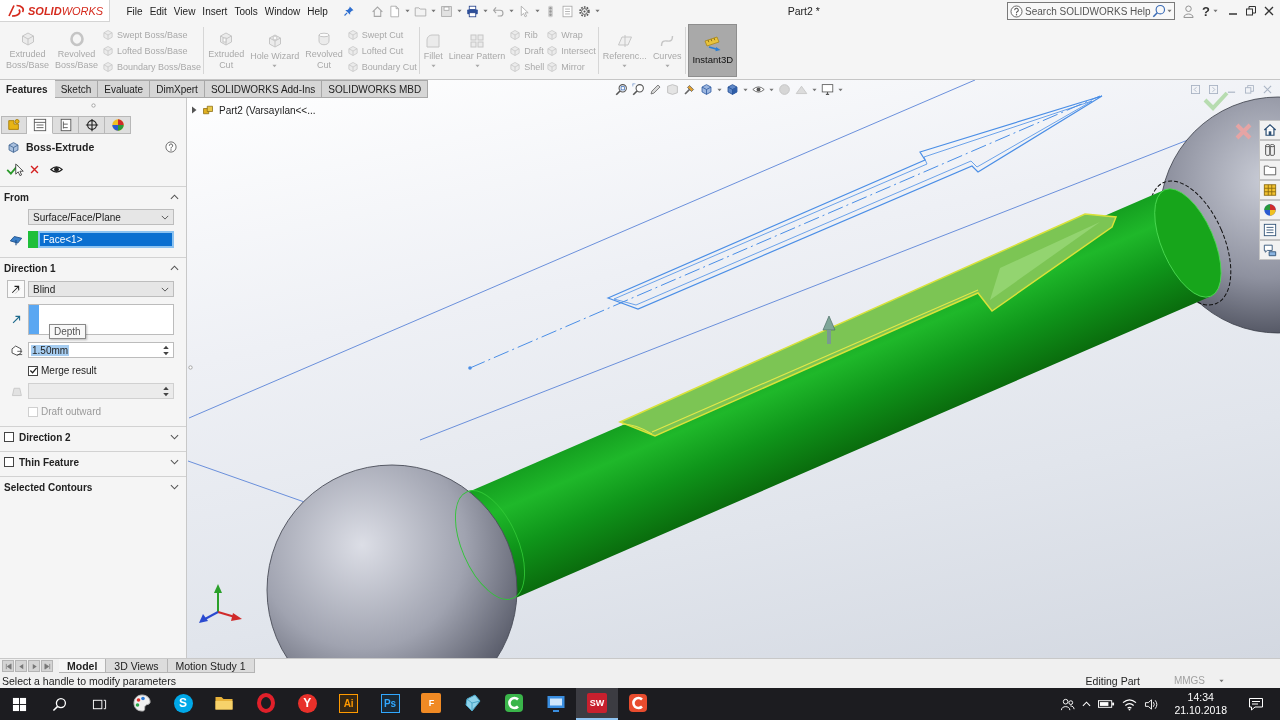 The height and width of the screenshot is (720, 1280). Describe the element at coordinates (1130, 704) in the screenshot. I see `wifi-icon` at that location.